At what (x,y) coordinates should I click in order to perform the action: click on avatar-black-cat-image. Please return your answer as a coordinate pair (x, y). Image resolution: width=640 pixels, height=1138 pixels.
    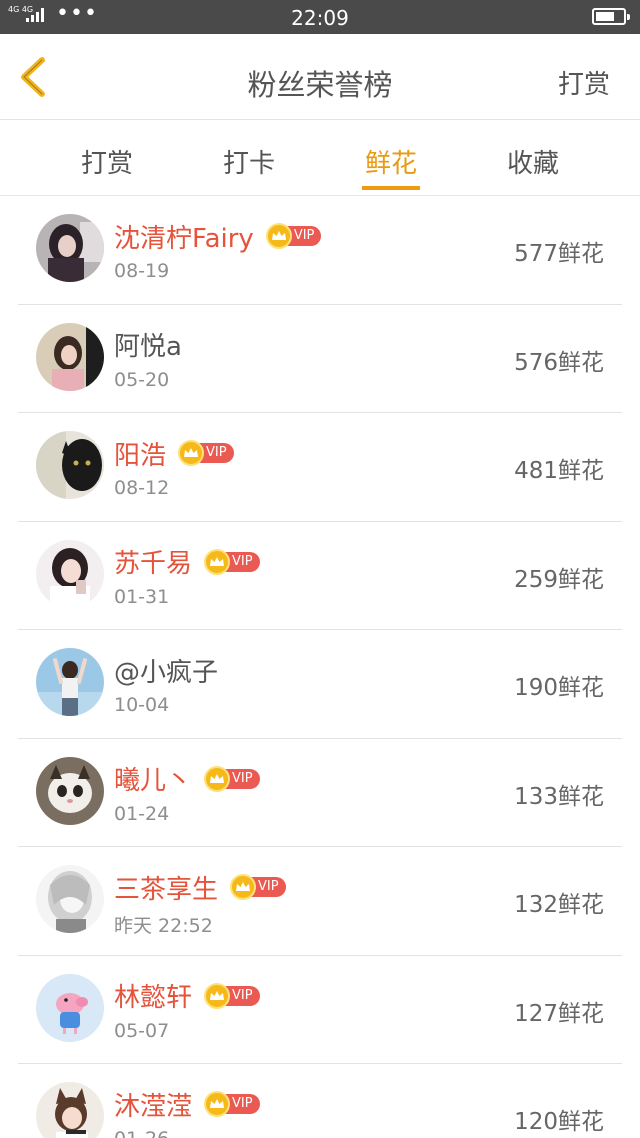
    Looking at the image, I should click on (70, 465).